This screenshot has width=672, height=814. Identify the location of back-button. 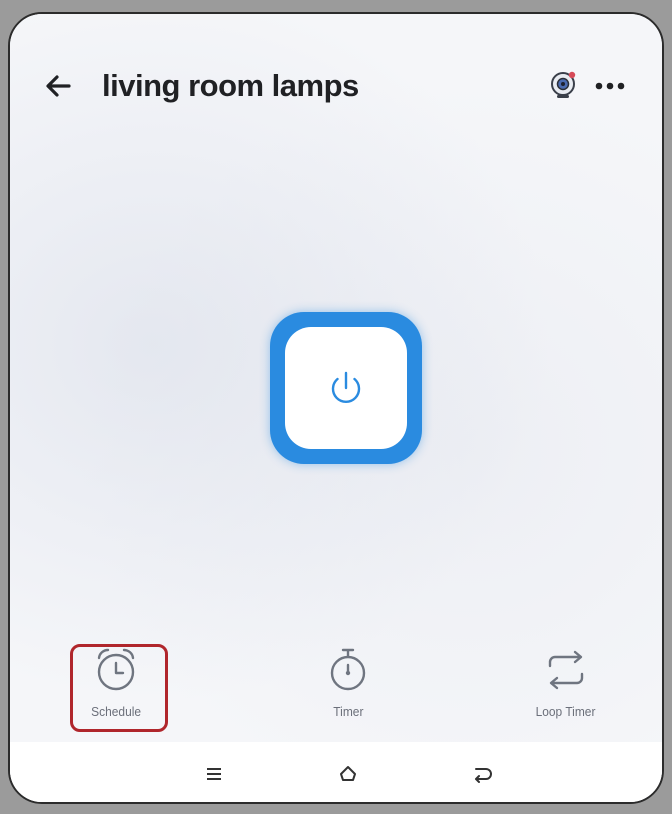
(58, 86).